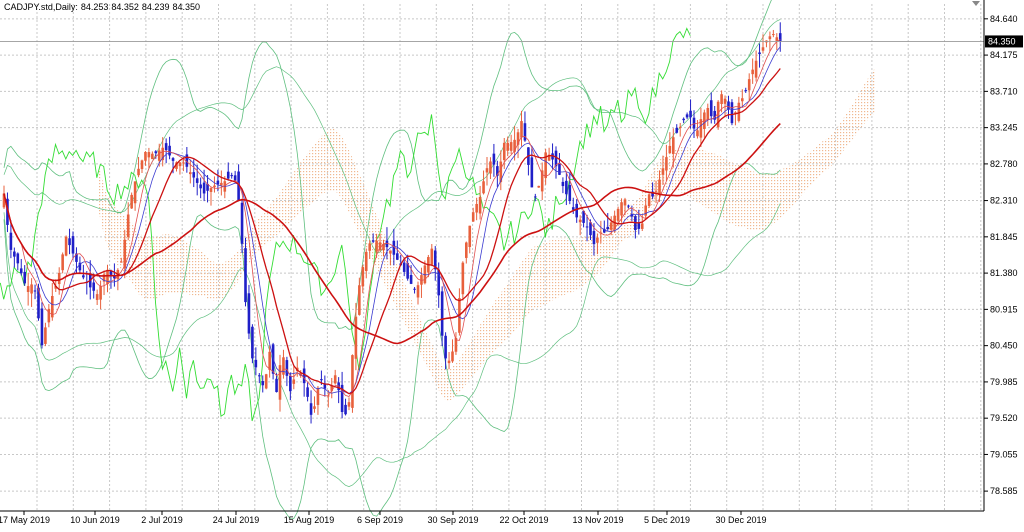  I want to click on open-value: 84.253, so click(94, 7).